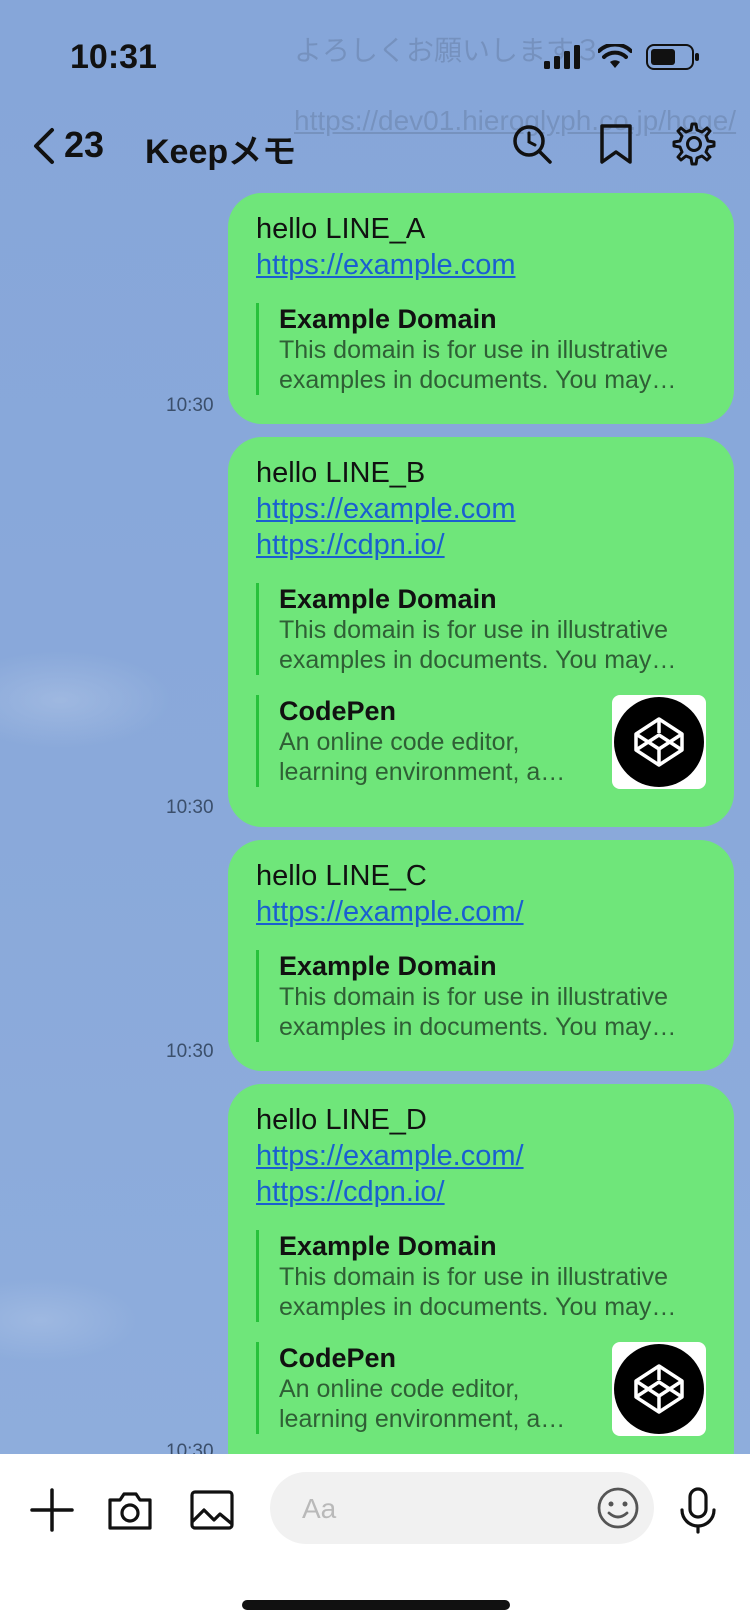 Image resolution: width=750 pixels, height=1624 pixels. What do you see at coordinates (212, 1510) in the screenshot?
I see `image-icon` at bounding box center [212, 1510].